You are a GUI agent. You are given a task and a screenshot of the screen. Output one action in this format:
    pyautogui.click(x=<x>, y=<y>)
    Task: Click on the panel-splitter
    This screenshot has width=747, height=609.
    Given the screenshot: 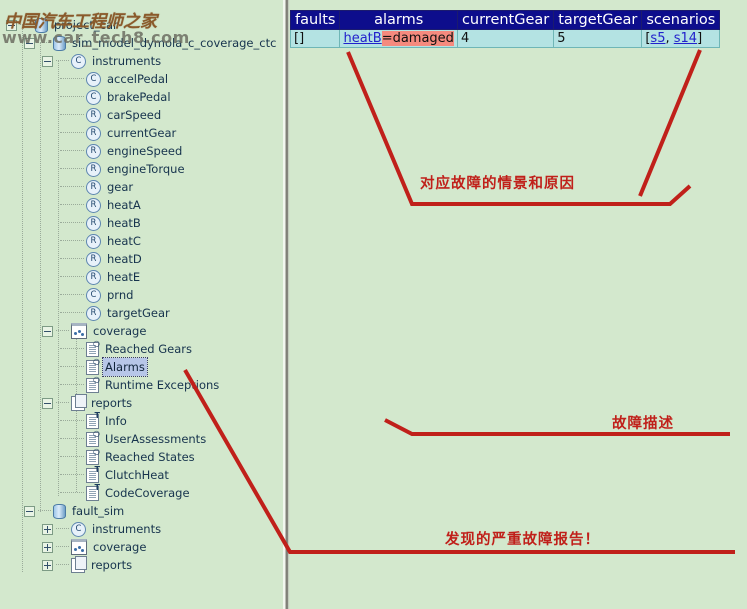 What is the action you would take?
    pyautogui.click(x=286, y=304)
    